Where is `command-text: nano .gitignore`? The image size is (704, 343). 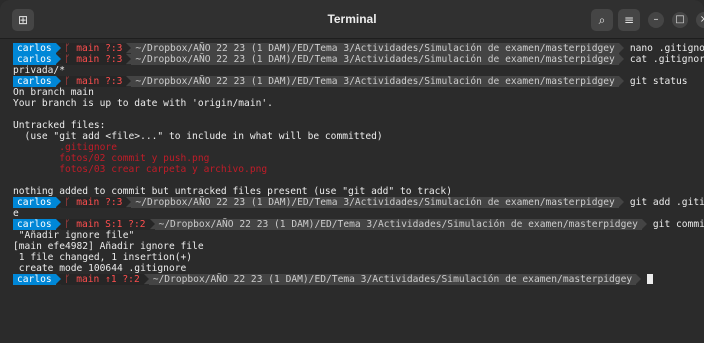 command-text: nano .gitignore is located at coordinates (666, 48).